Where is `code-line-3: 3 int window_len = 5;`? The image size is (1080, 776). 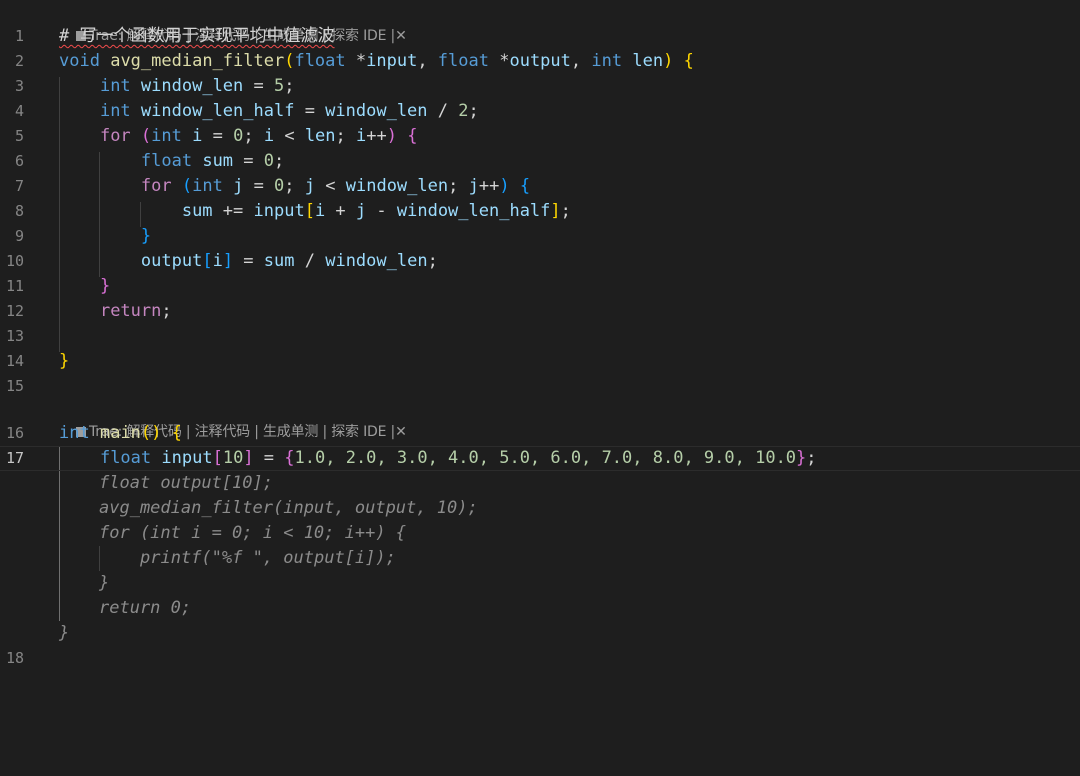
code-line-3: 3 int window_len = 5; is located at coordinates (540, 86).